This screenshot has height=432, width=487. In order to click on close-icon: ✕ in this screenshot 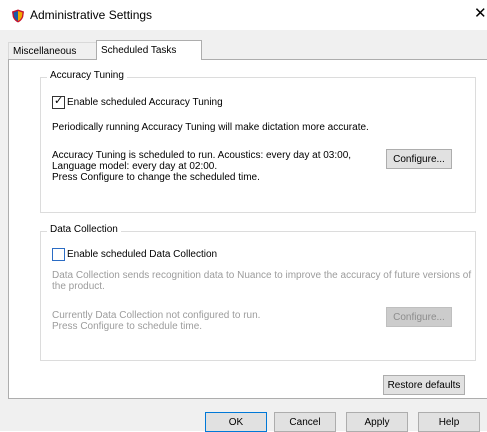, I will do `click(480, 14)`.